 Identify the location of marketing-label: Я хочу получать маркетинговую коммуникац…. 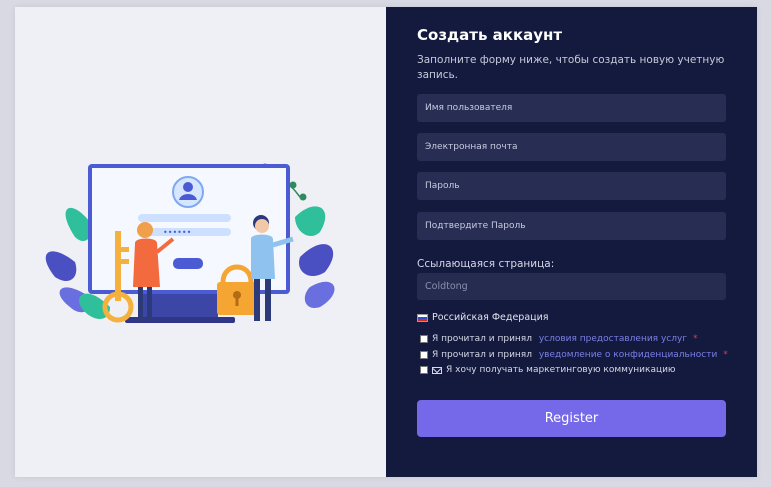
(561, 370).